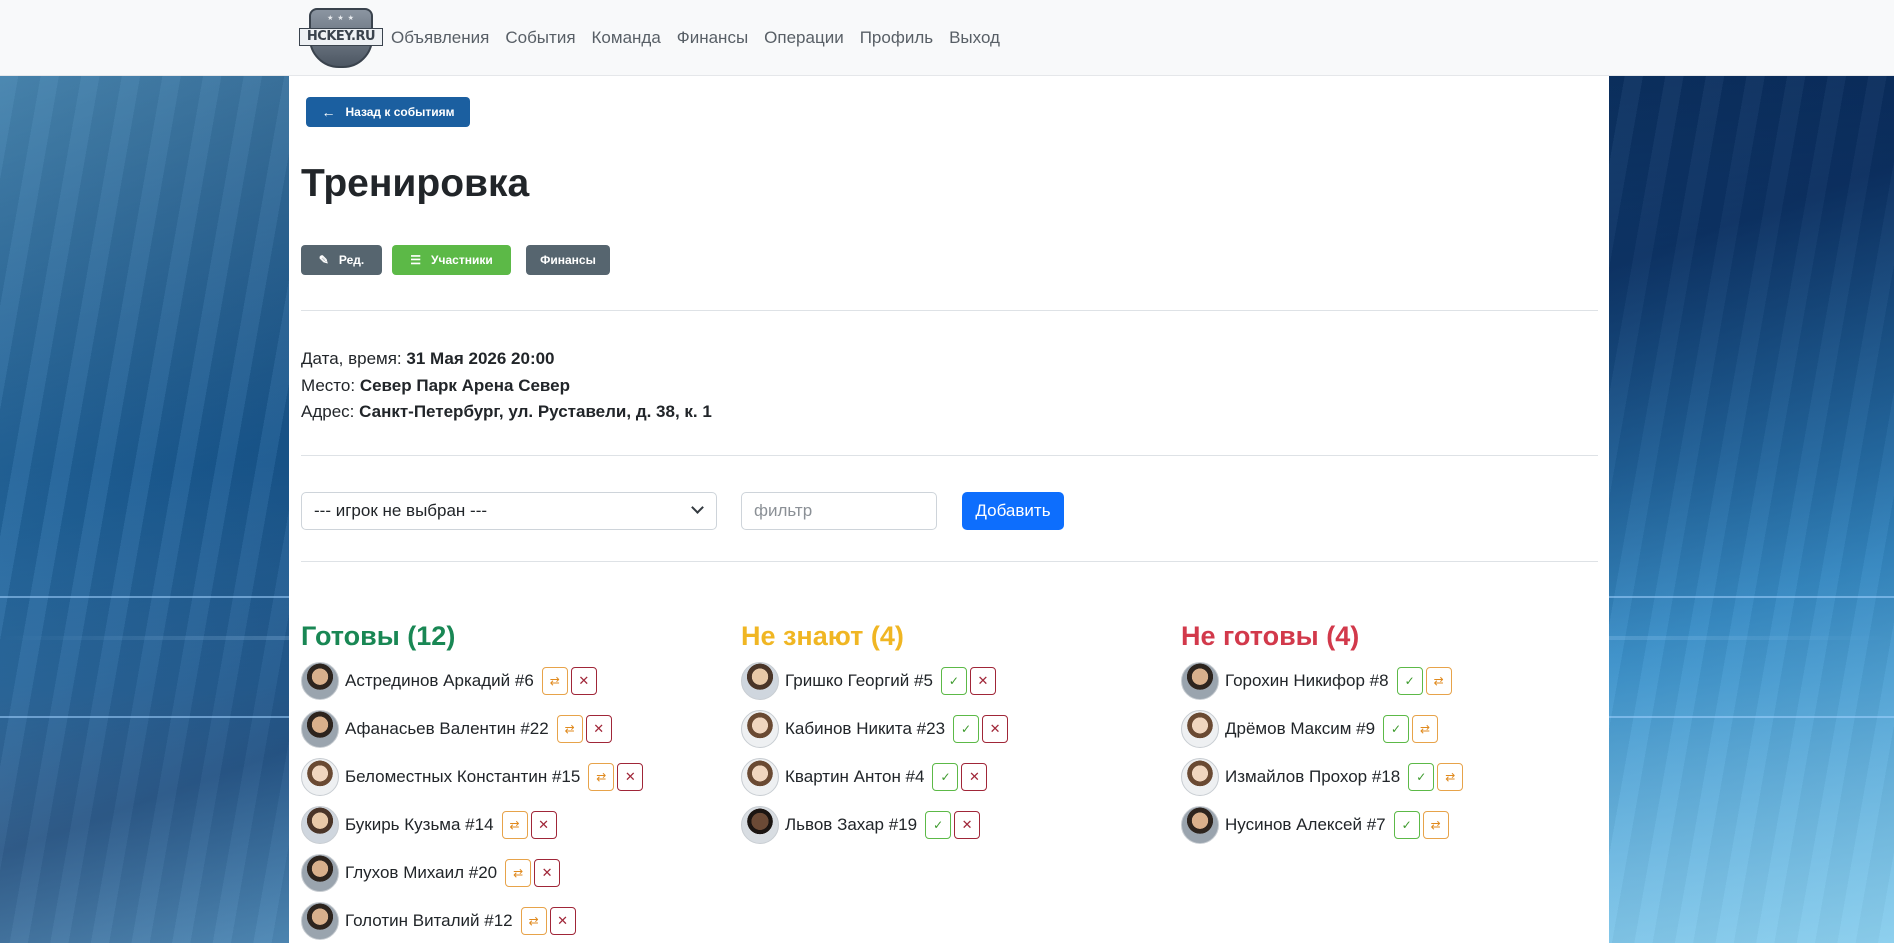 Image resolution: width=1894 pixels, height=943 pixels. Describe the element at coordinates (400, 112) in the screenshot. I see `back-button-label: Назад к событиям` at that location.